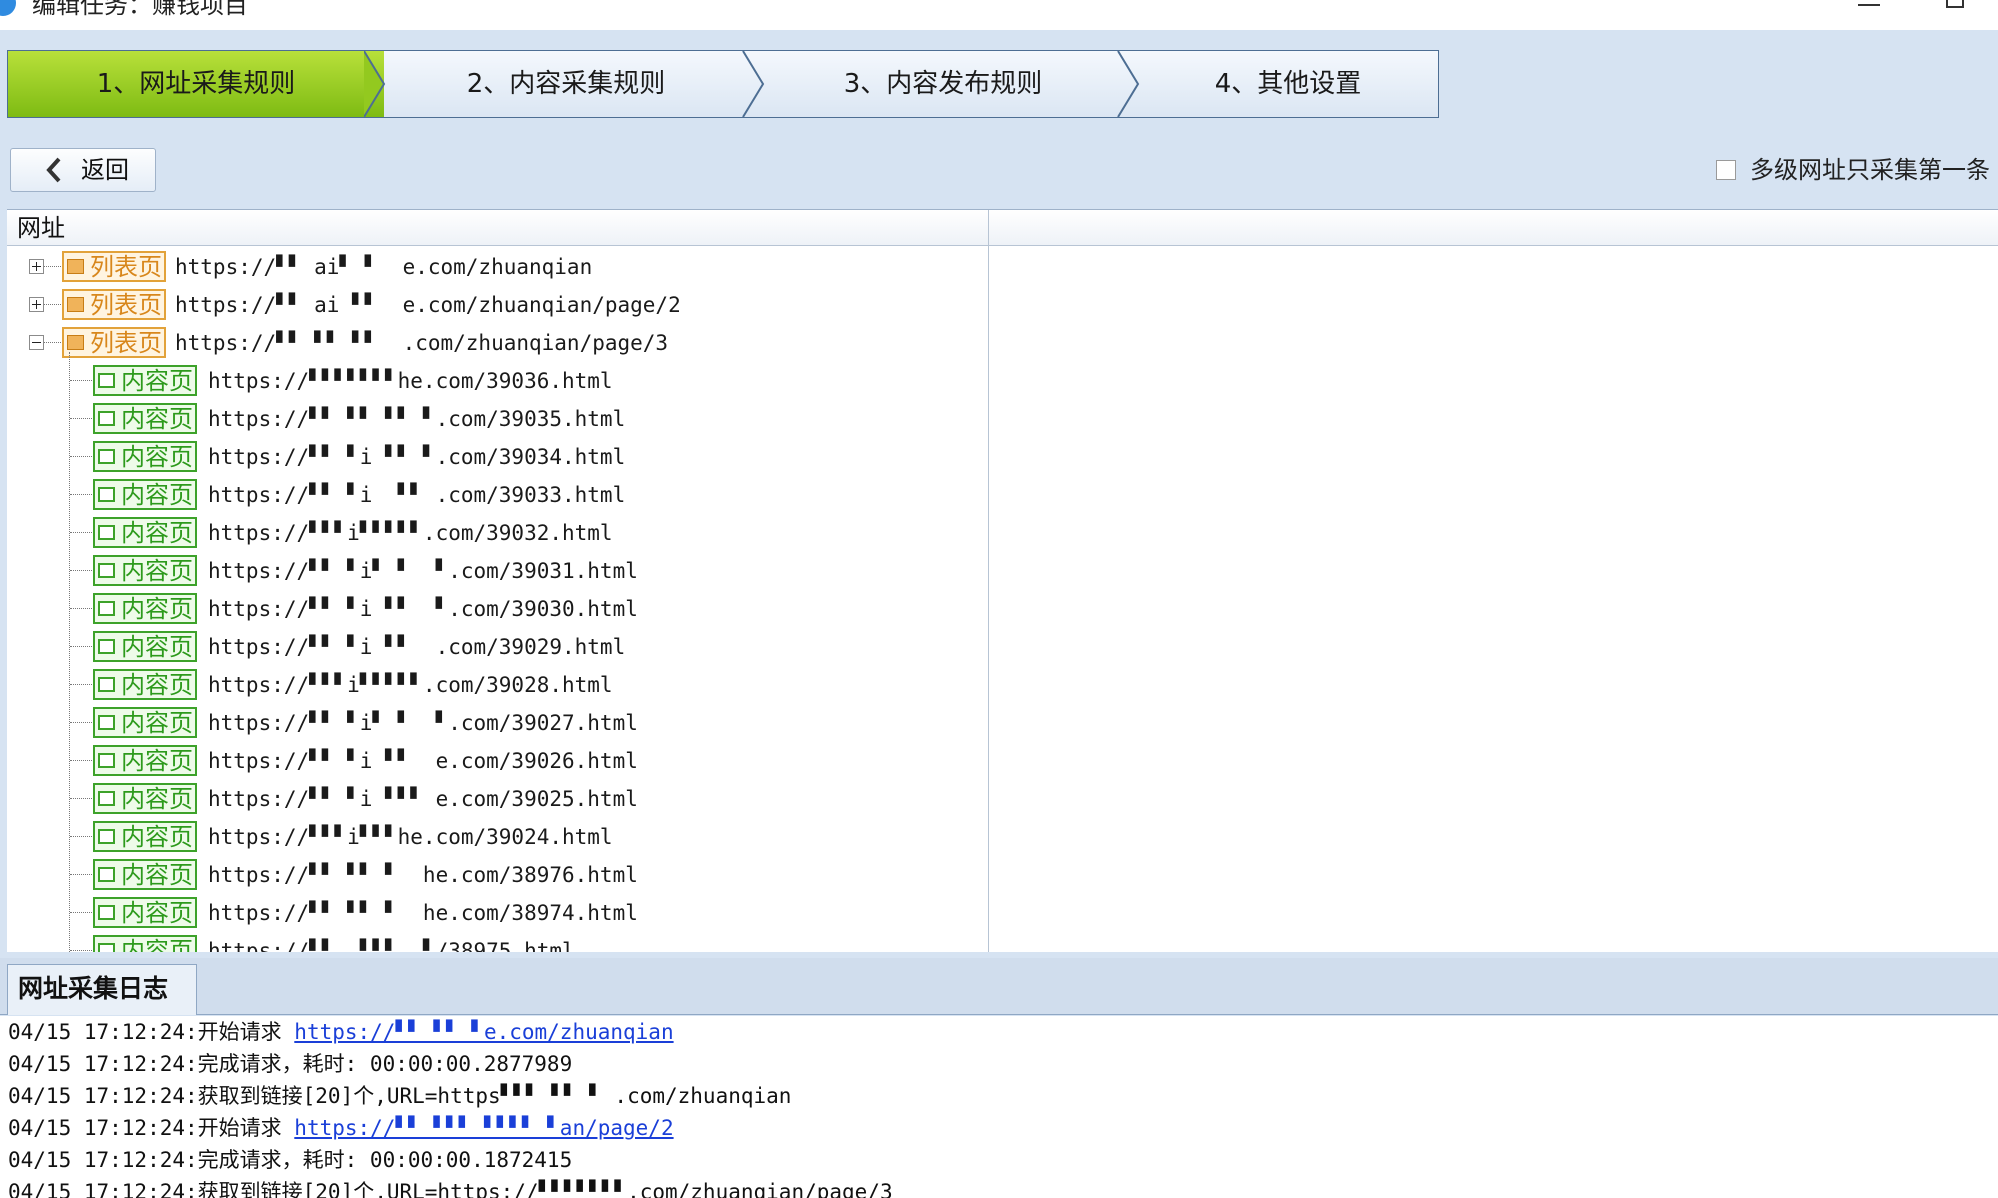 This screenshot has width=1998, height=1198. I want to click on list-page-row: 列表页 https://▘▘ ai▘ ▘ e.com/zhuanqian, so click(497, 267).